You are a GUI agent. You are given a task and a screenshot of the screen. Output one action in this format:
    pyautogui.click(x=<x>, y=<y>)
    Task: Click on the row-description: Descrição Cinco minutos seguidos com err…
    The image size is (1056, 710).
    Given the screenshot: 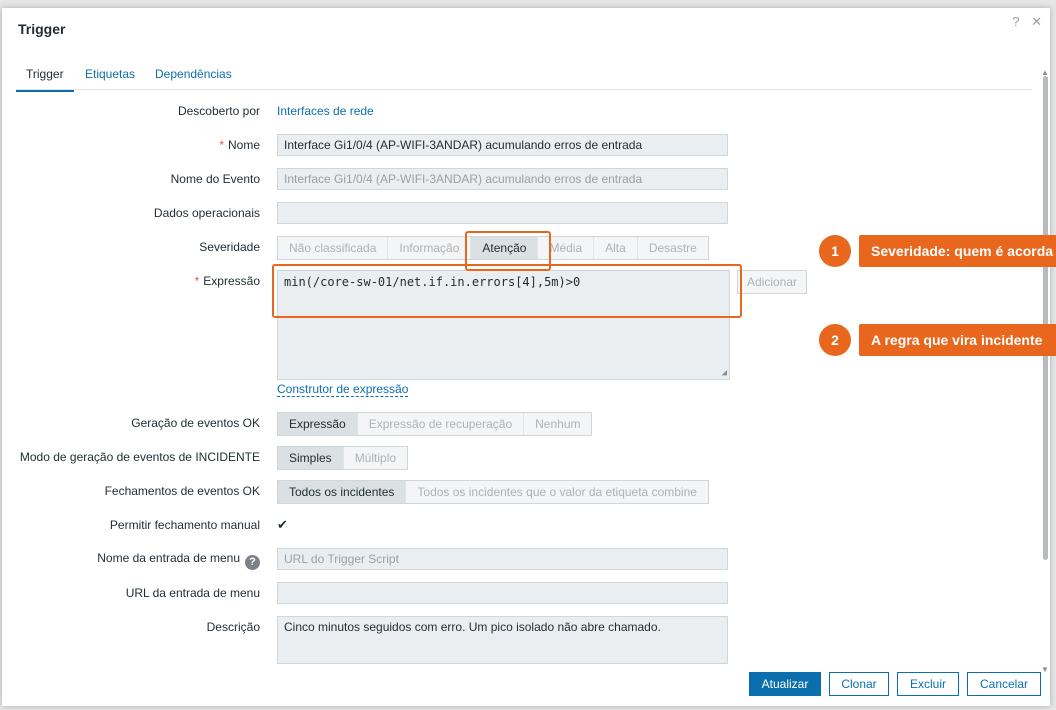 What is the action you would take?
    pyautogui.click(x=522, y=641)
    